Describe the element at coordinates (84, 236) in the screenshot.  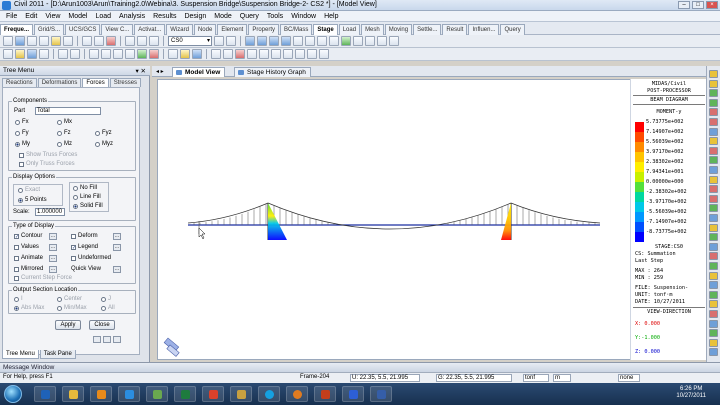
I see `deform-checkbox: Deform` at that location.